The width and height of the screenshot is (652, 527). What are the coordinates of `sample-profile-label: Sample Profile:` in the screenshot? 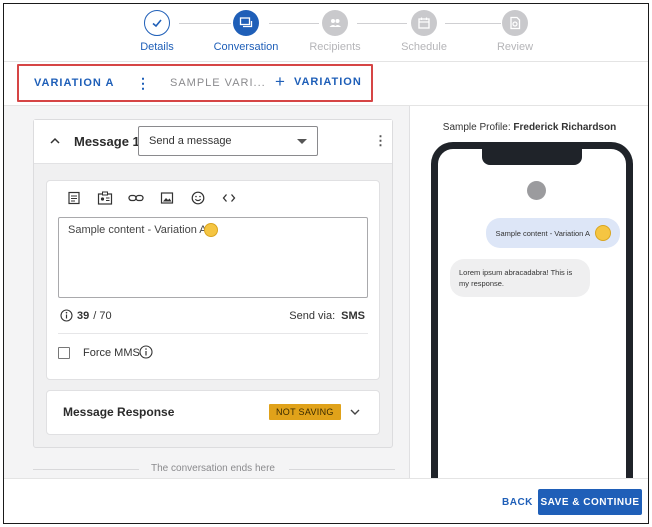 It's located at (476, 127).